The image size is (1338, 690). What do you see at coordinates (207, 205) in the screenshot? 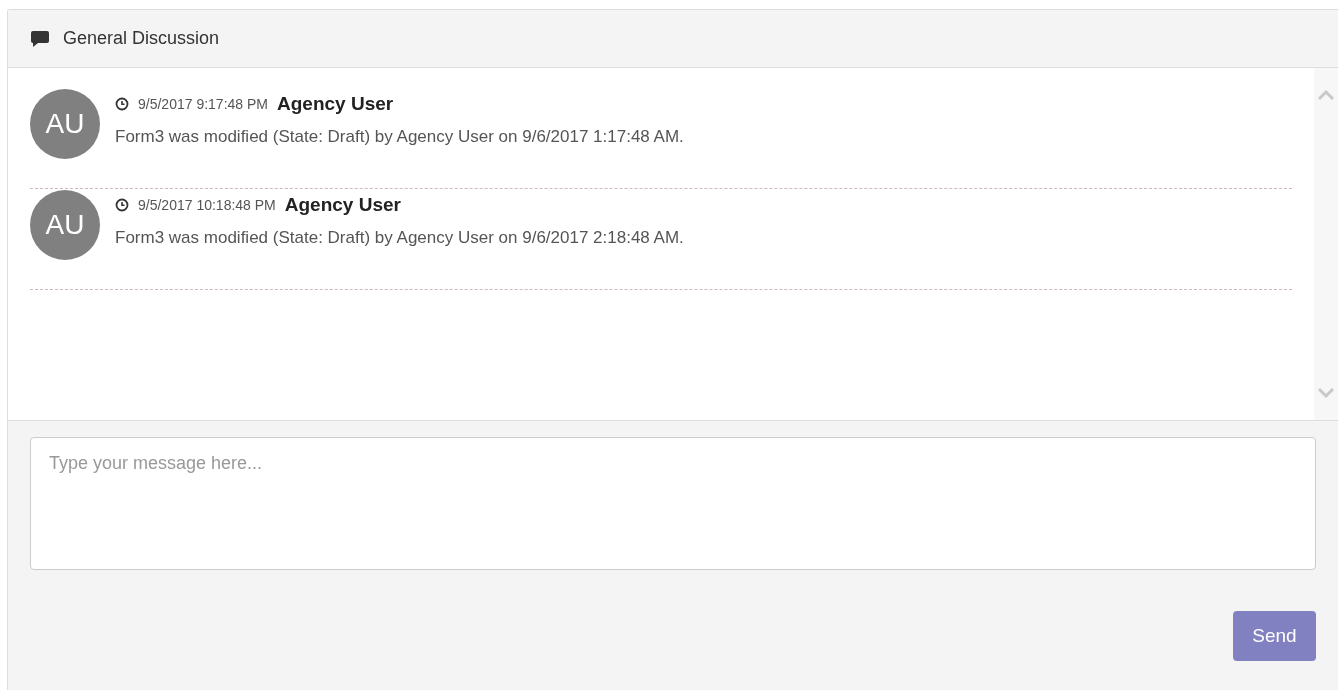
I see `message-time: 9/5/2017 10:18:48 PM` at bounding box center [207, 205].